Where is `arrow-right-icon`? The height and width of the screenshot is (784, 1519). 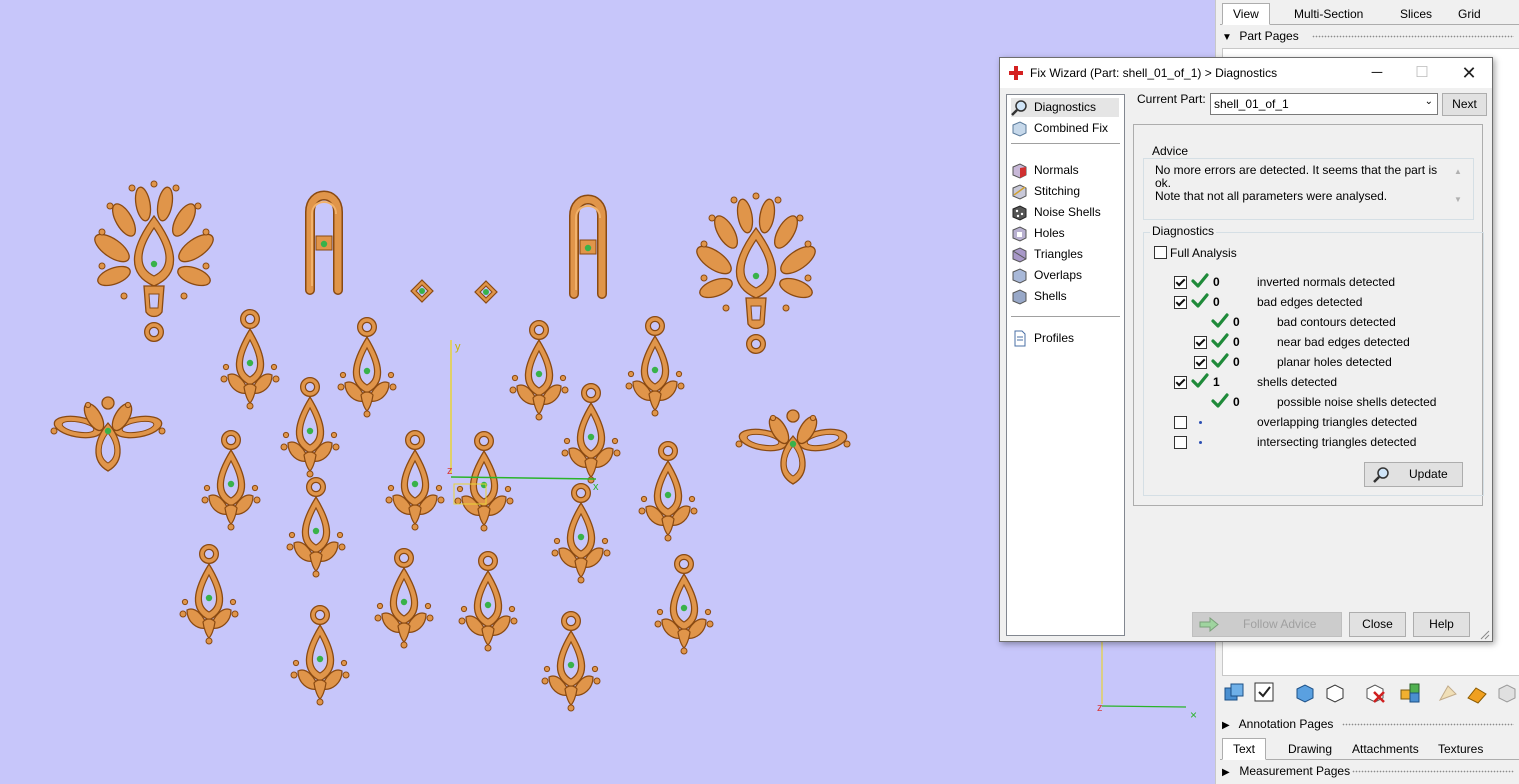 arrow-right-icon is located at coordinates (1209, 628).